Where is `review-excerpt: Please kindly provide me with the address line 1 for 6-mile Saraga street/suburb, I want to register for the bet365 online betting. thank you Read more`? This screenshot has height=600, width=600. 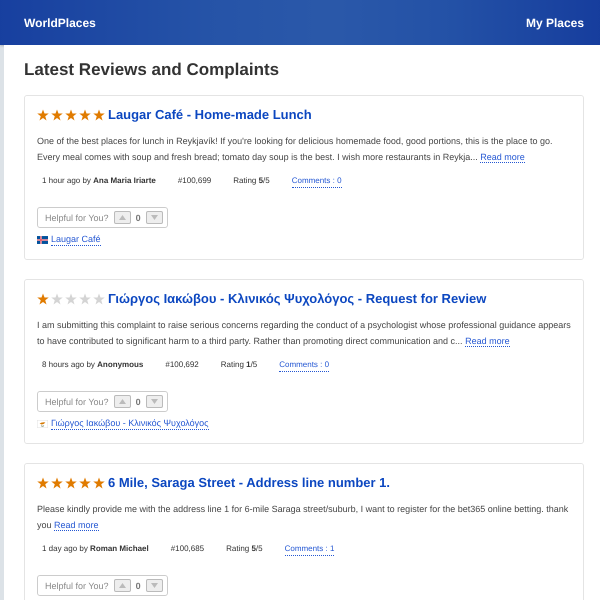
review-excerpt: Please kindly provide me with the address line 1 for 6-mile Saraga street/suburb, I want to register for the bet365 online betting. thank you Read more is located at coordinates (303, 518).